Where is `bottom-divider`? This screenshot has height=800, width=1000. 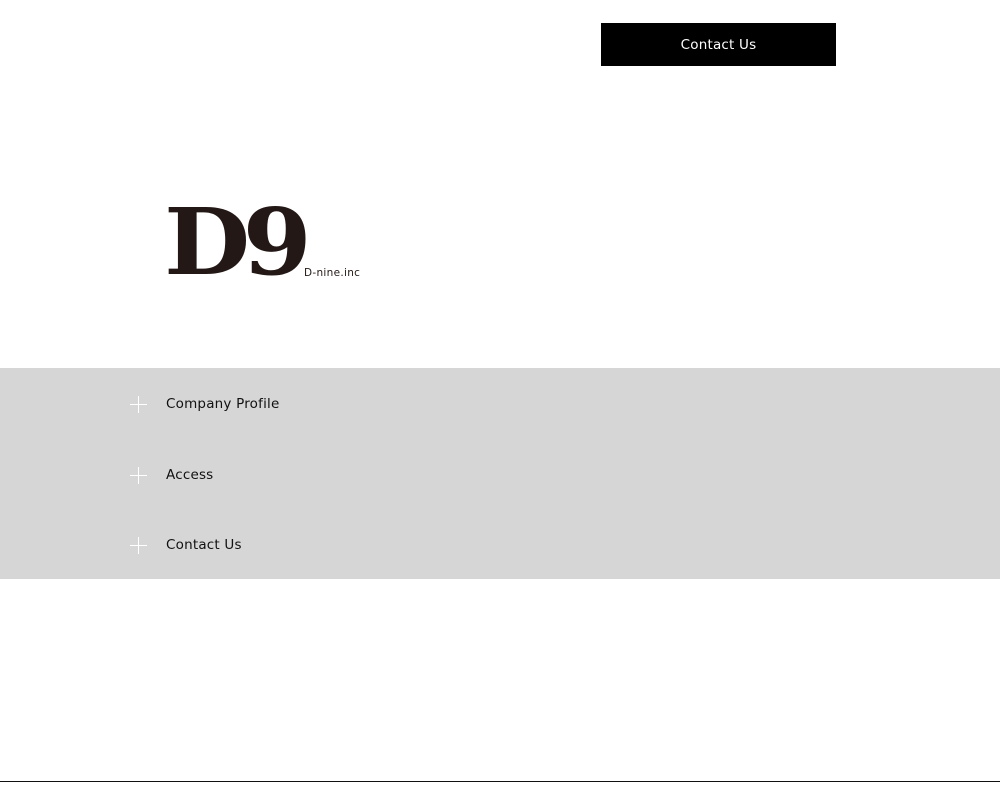 bottom-divider is located at coordinates (500, 781).